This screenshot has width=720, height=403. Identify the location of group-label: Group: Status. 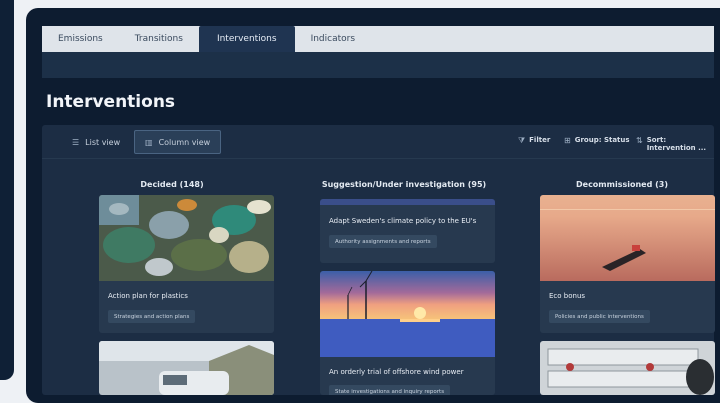
(602, 140).